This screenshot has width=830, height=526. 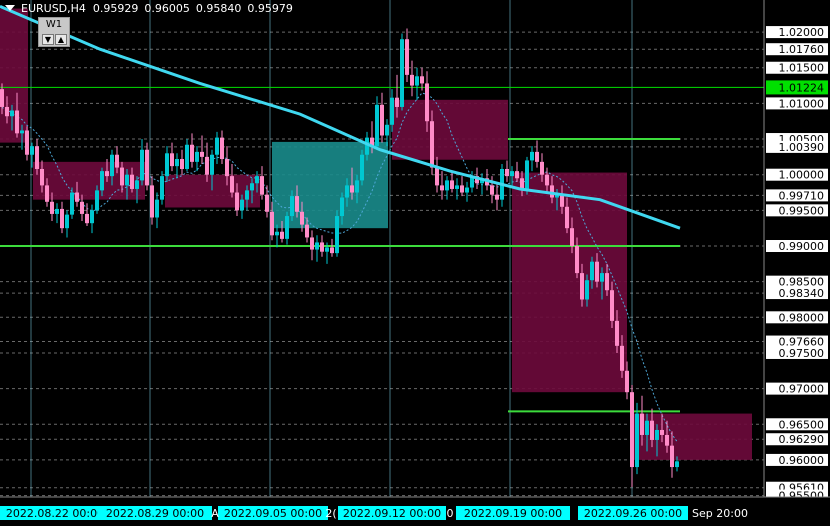 What do you see at coordinates (802, 32) in the screenshot?
I see `price-tick-label: 1.02000` at bounding box center [802, 32].